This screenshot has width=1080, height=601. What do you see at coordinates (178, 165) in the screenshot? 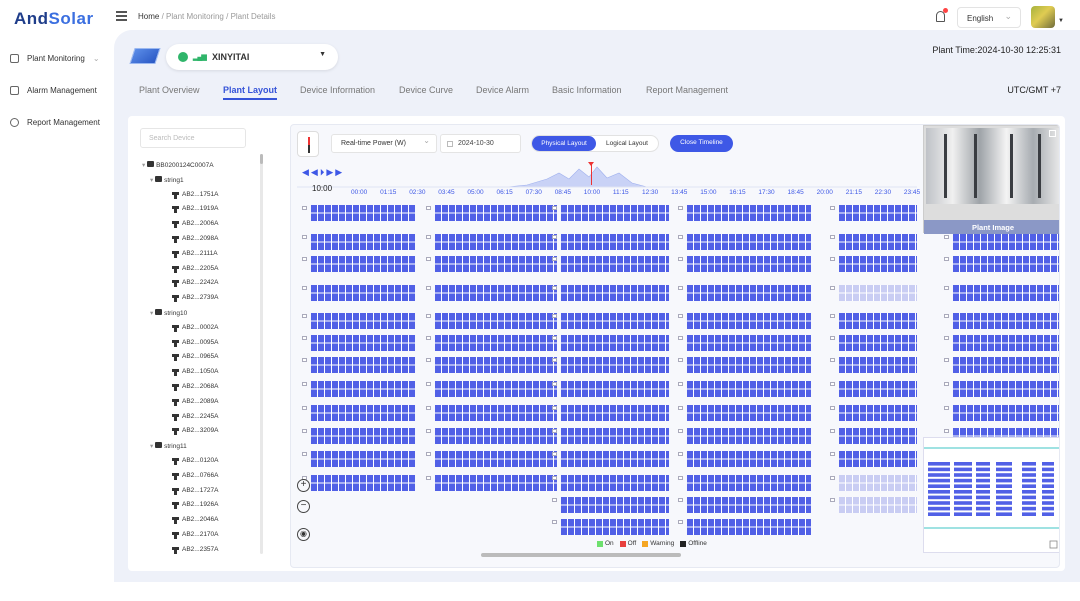
I see `tree-root: ▾ BB0200124C0007A` at bounding box center [178, 165].